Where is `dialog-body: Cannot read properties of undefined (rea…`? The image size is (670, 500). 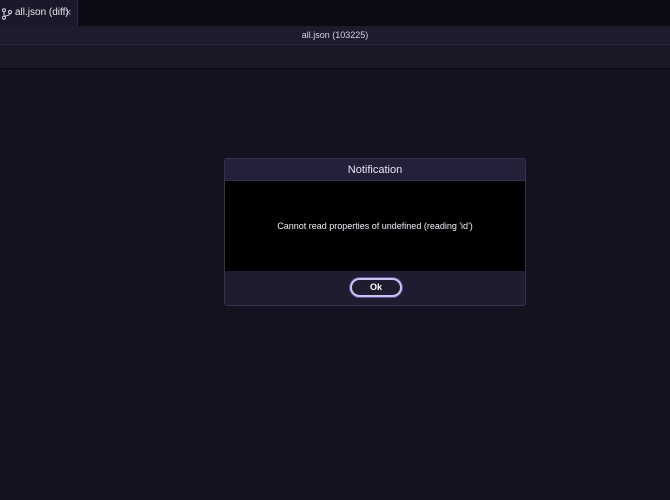
dialog-body: Cannot read properties of undefined (rea… is located at coordinates (375, 226).